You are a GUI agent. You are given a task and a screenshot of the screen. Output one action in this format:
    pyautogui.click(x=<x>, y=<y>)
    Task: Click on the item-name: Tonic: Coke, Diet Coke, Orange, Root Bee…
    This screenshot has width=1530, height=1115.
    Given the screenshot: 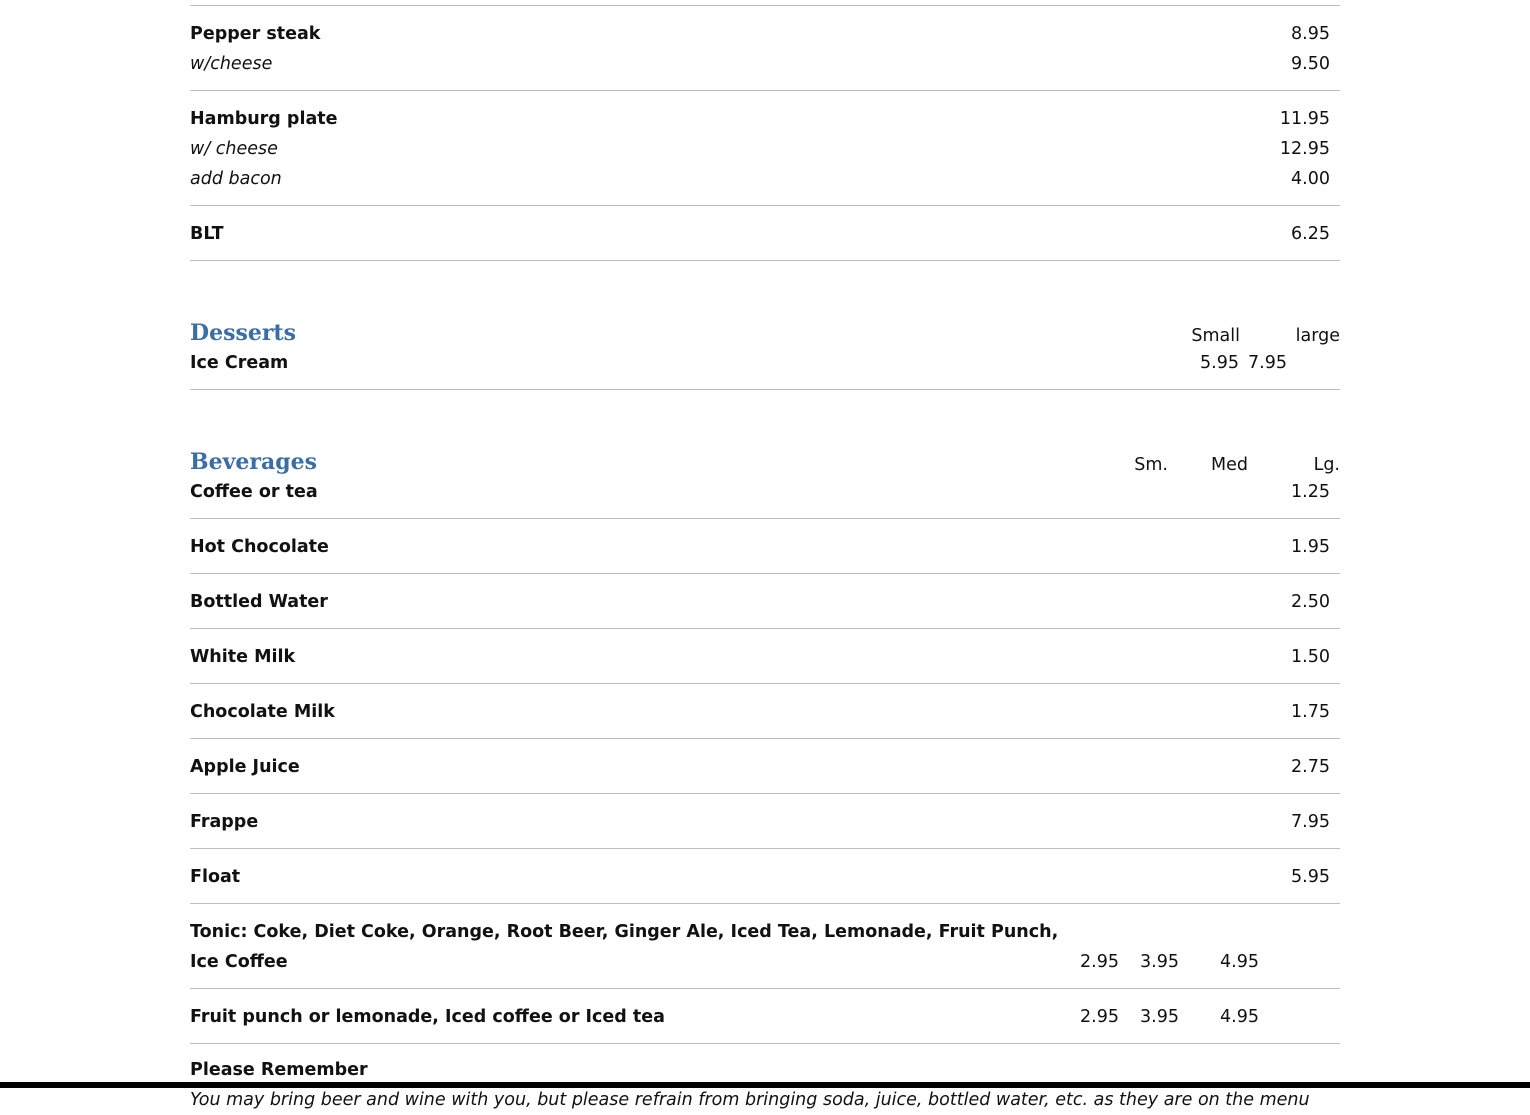 What is the action you would take?
    pyautogui.click(x=624, y=947)
    